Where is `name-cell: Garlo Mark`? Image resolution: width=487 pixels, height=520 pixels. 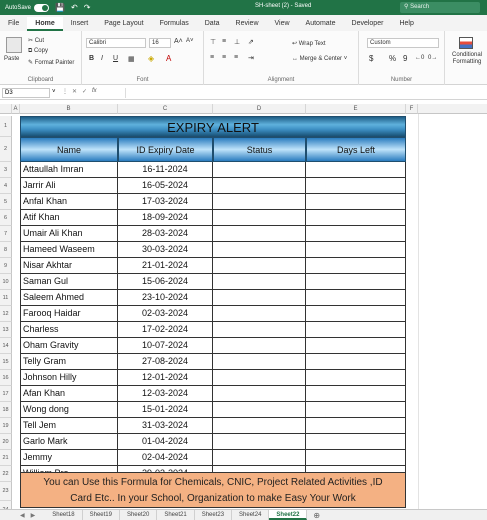
name-cell: Garlo Mark is located at coordinates (69, 442).